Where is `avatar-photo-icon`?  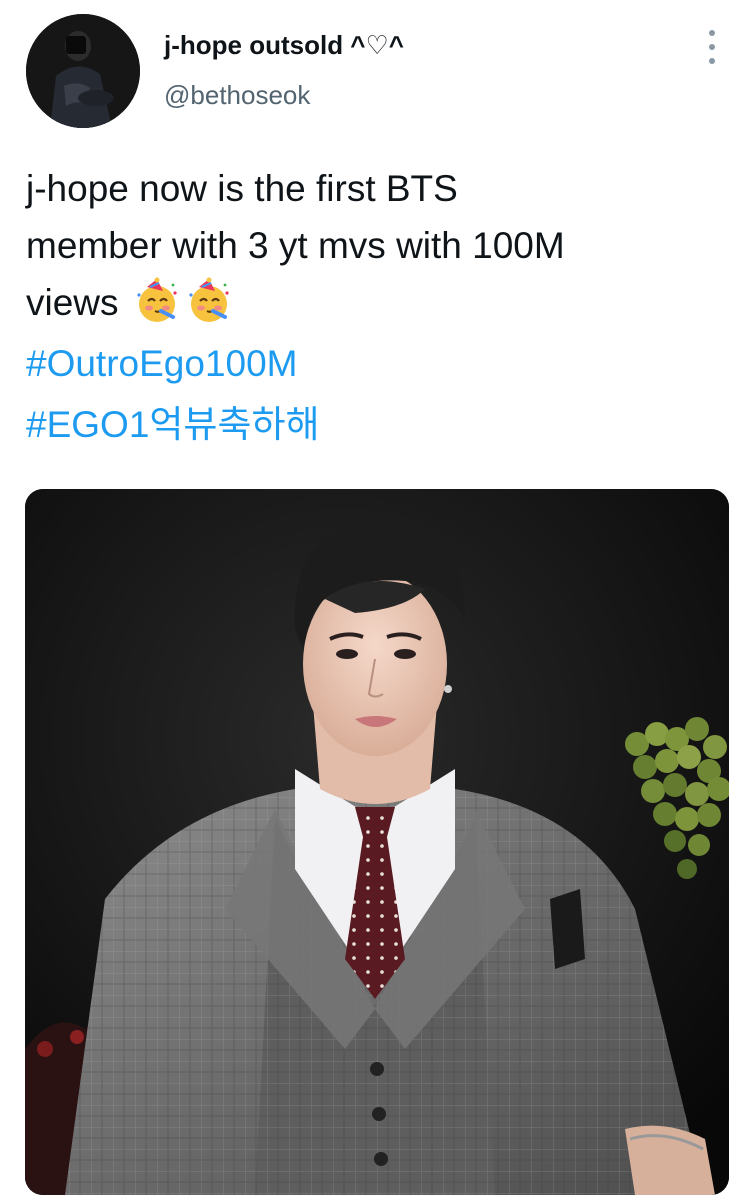
avatar-photo-icon is located at coordinates (83, 71).